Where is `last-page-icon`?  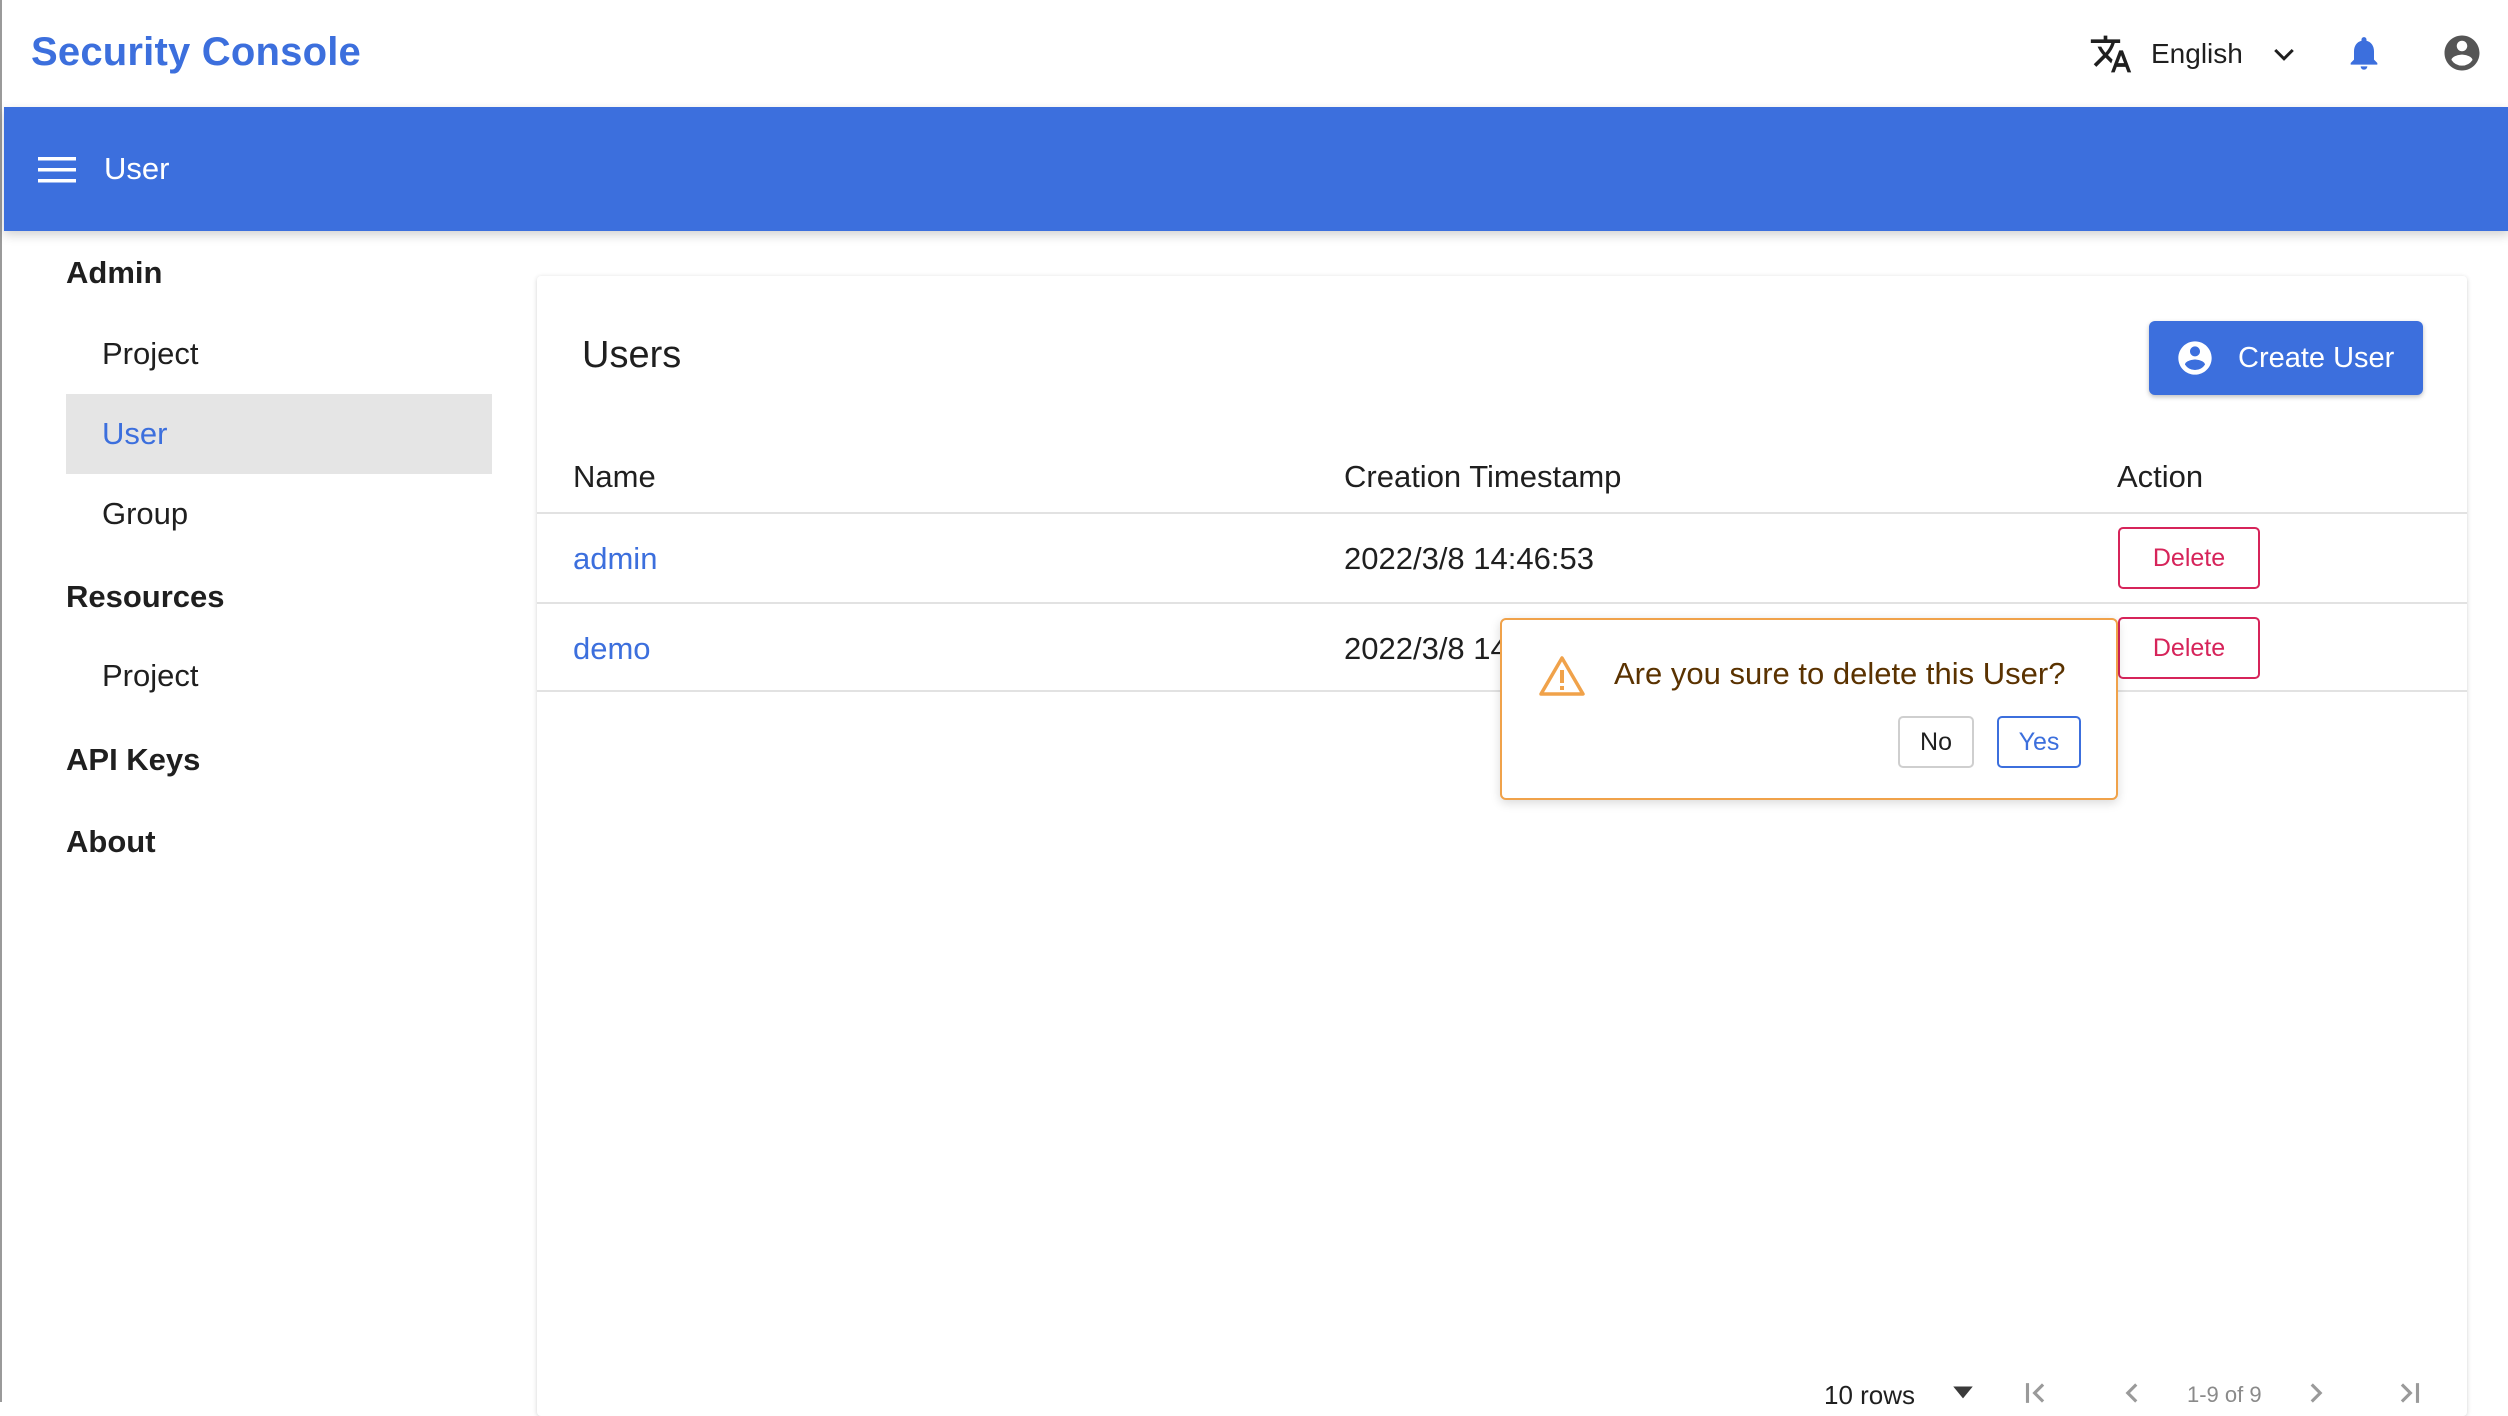
last-page-icon is located at coordinates (2409, 1393).